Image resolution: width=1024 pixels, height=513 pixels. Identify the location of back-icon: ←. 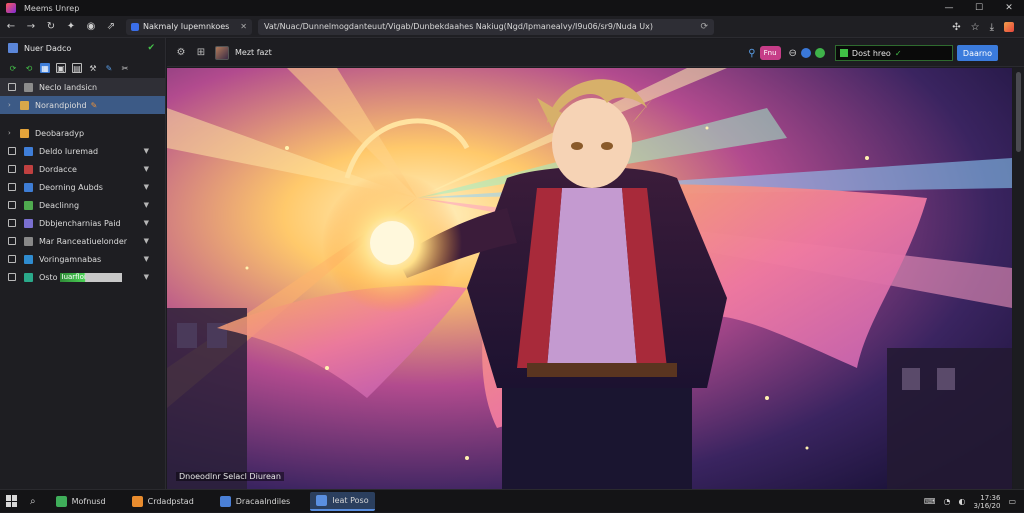
(11, 27).